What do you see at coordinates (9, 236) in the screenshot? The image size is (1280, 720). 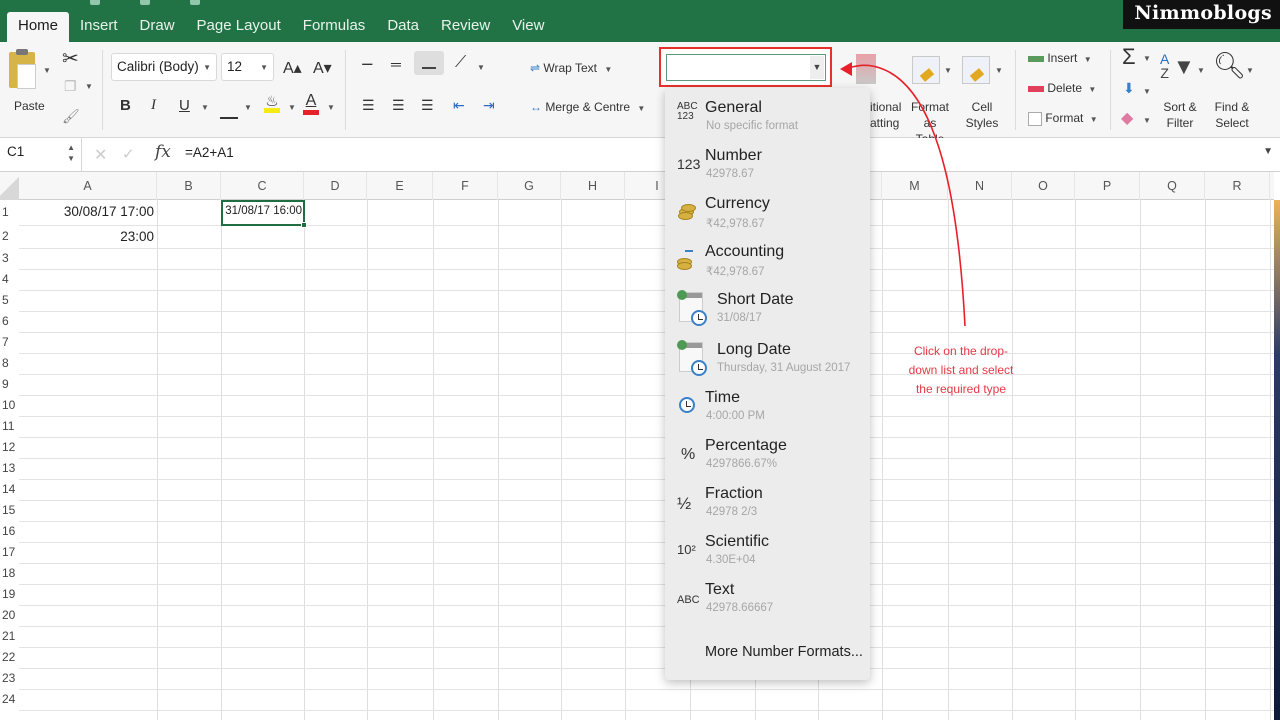 I see `row-header-2: 2` at bounding box center [9, 236].